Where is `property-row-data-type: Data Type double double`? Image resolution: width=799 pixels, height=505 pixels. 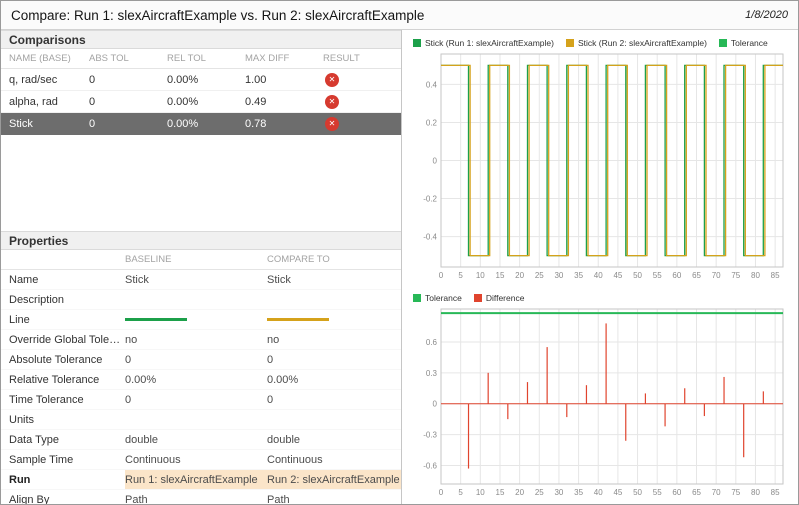 property-row-data-type: Data Type double double is located at coordinates (201, 440).